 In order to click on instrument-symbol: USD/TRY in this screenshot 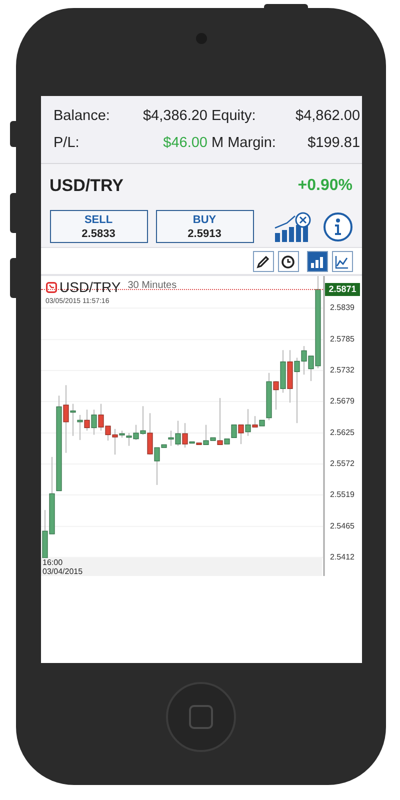, I will do `click(87, 186)`.